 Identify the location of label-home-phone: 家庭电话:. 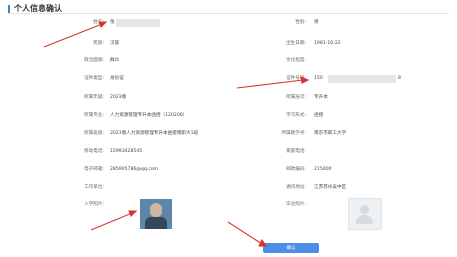
(296, 151).